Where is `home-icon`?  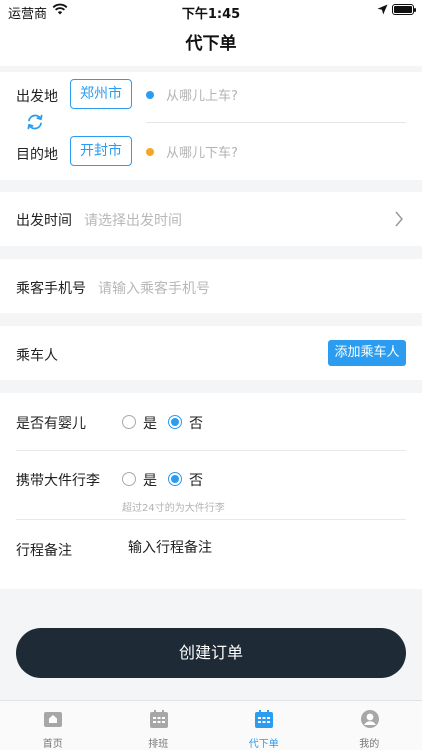
home-icon is located at coordinates (53, 719).